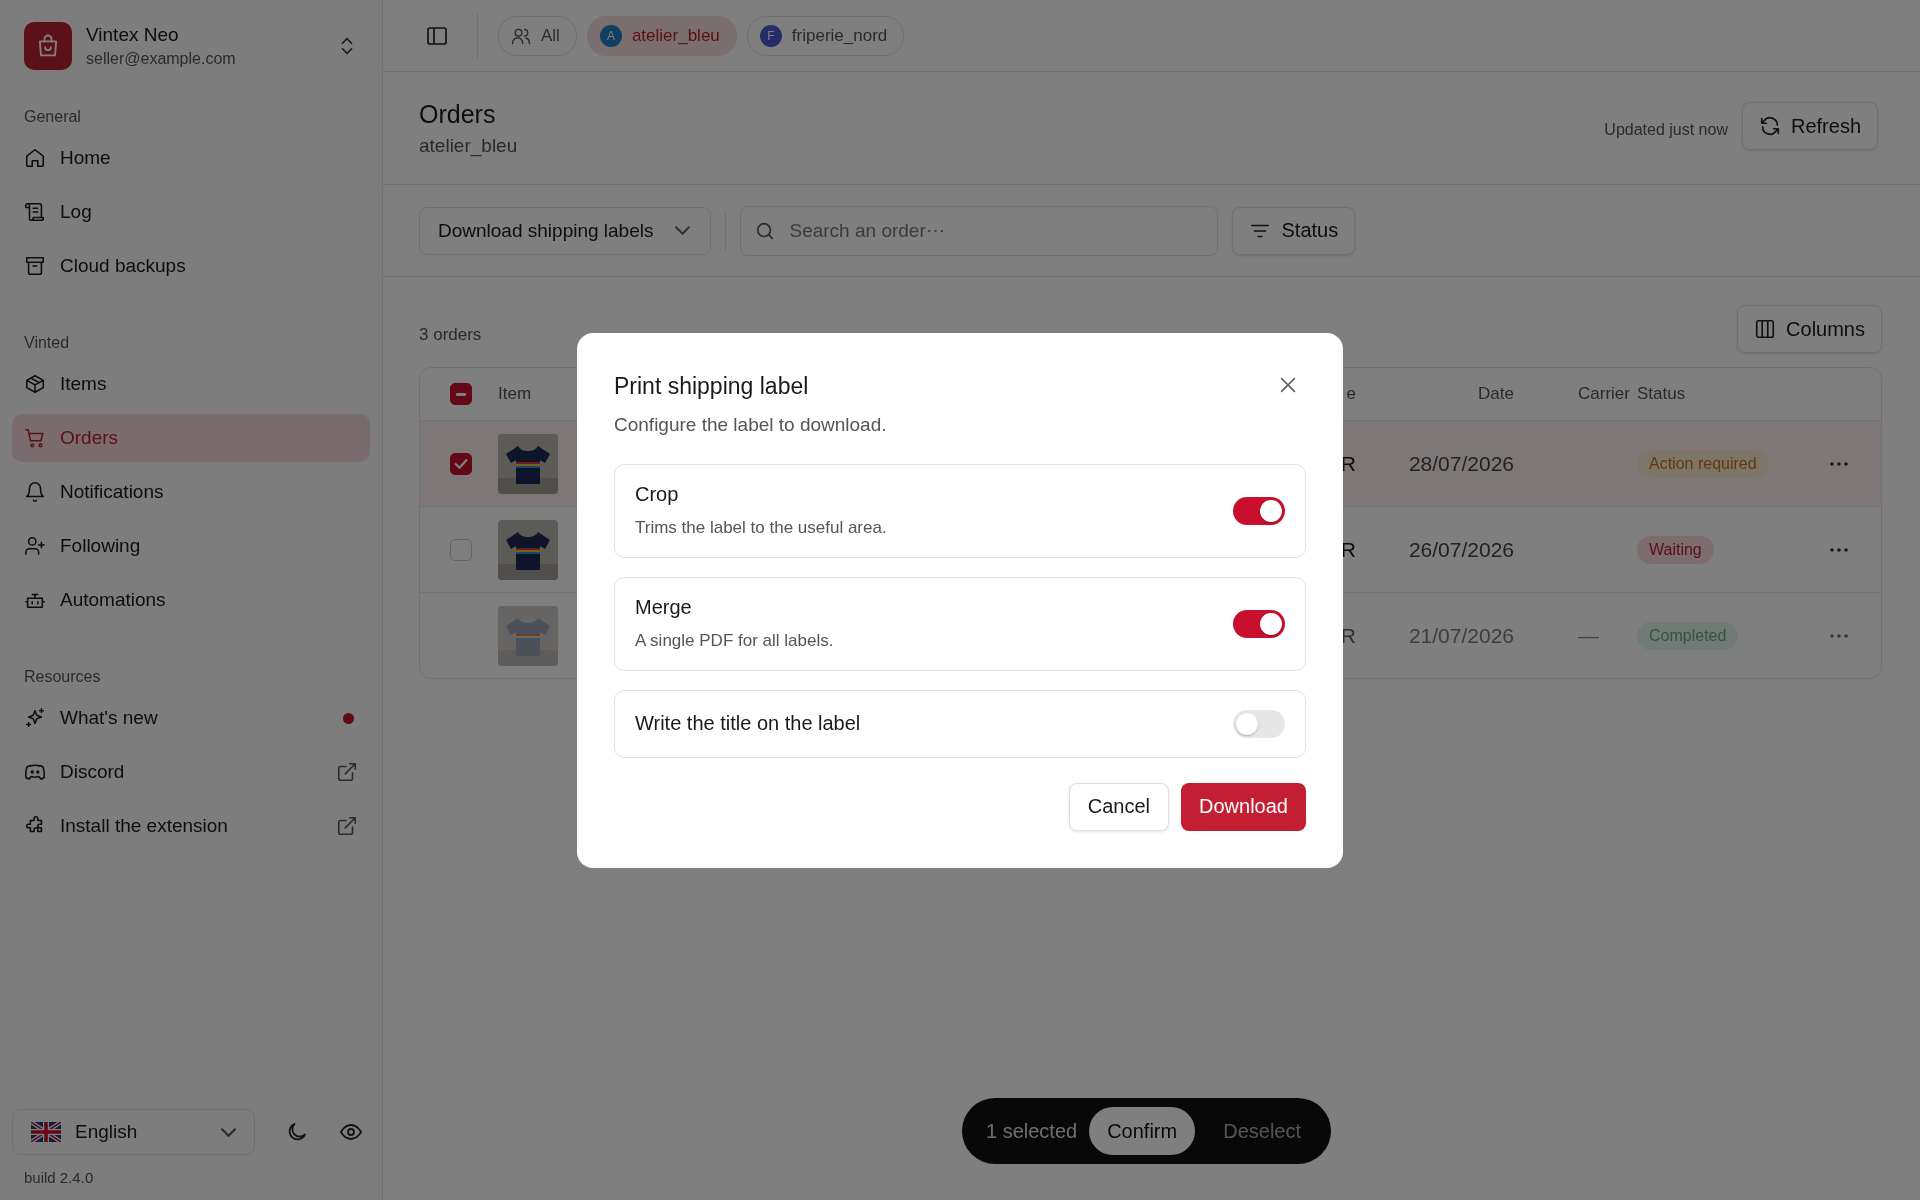  Describe the element at coordinates (1661, 394) in the screenshot. I see `column-header: Status` at that location.